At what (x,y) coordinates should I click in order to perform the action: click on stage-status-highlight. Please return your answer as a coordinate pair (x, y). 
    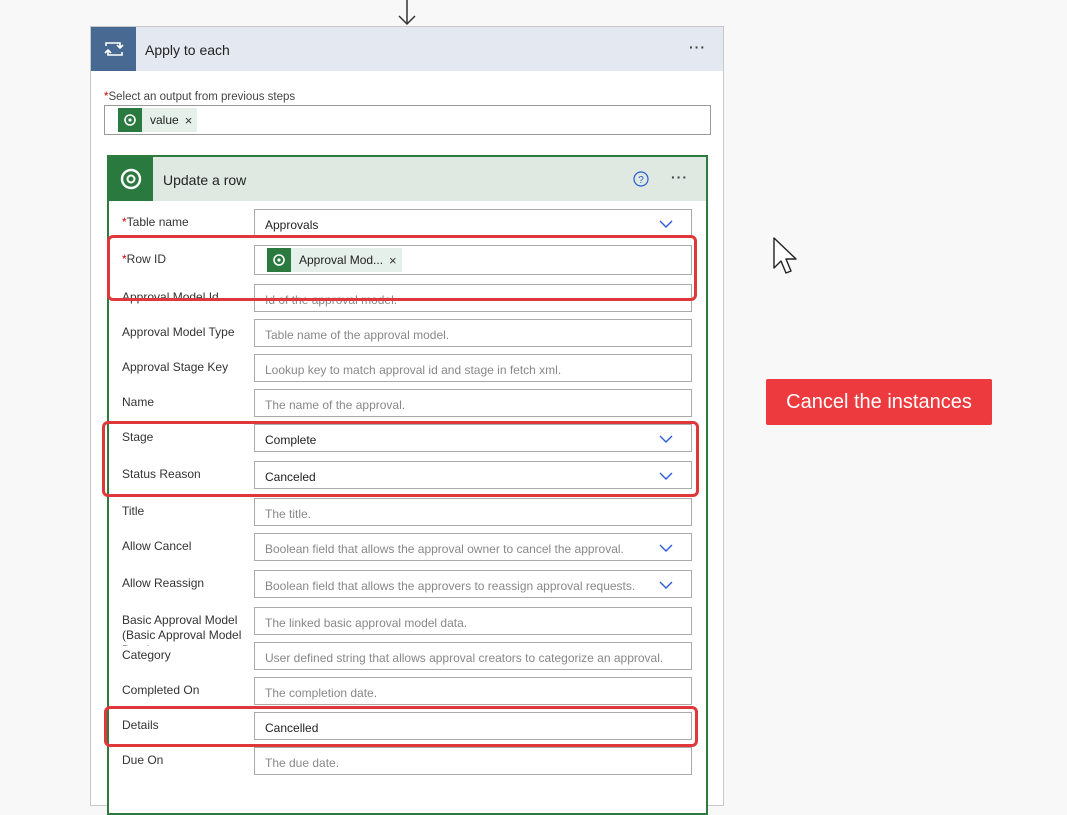
    Looking at the image, I should click on (400, 459).